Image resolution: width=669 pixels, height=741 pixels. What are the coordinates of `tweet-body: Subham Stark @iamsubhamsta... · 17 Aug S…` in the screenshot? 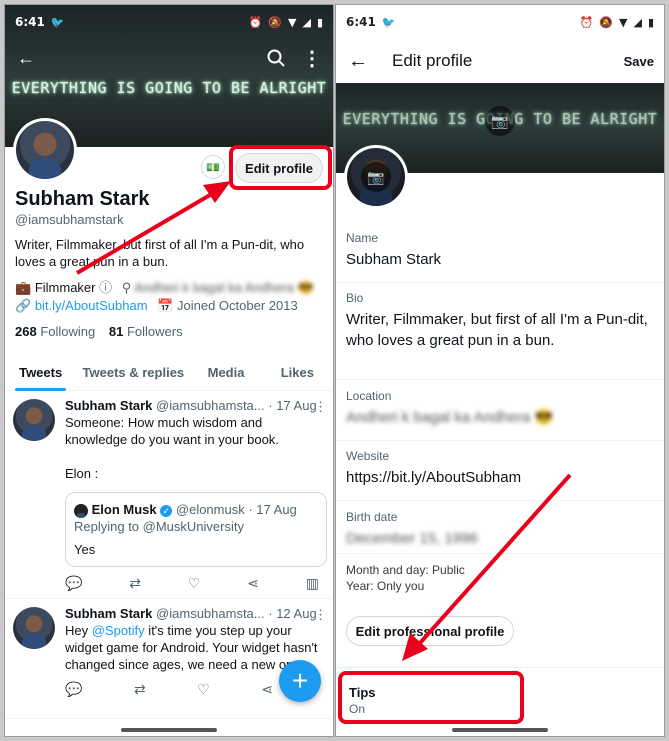 It's located at (196, 482).